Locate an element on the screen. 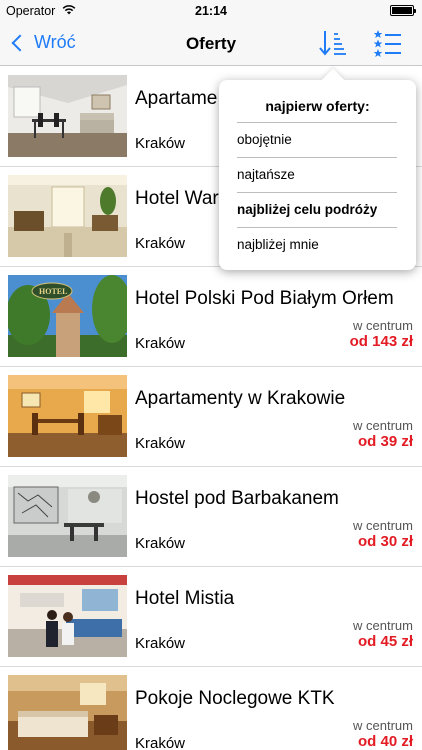 Image resolution: width=422 pixels, height=750 pixels. page-title: Oferty is located at coordinates (211, 43).